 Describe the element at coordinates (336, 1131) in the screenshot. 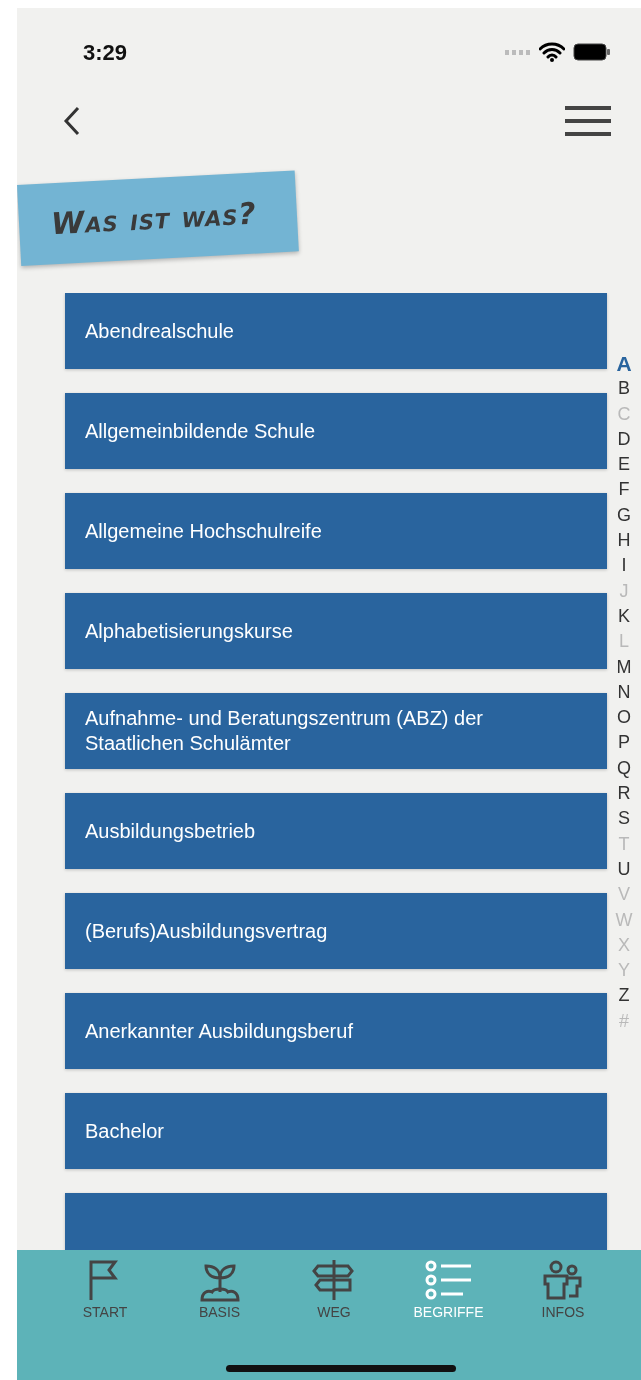

I see `term-list-item: Bachelor` at that location.